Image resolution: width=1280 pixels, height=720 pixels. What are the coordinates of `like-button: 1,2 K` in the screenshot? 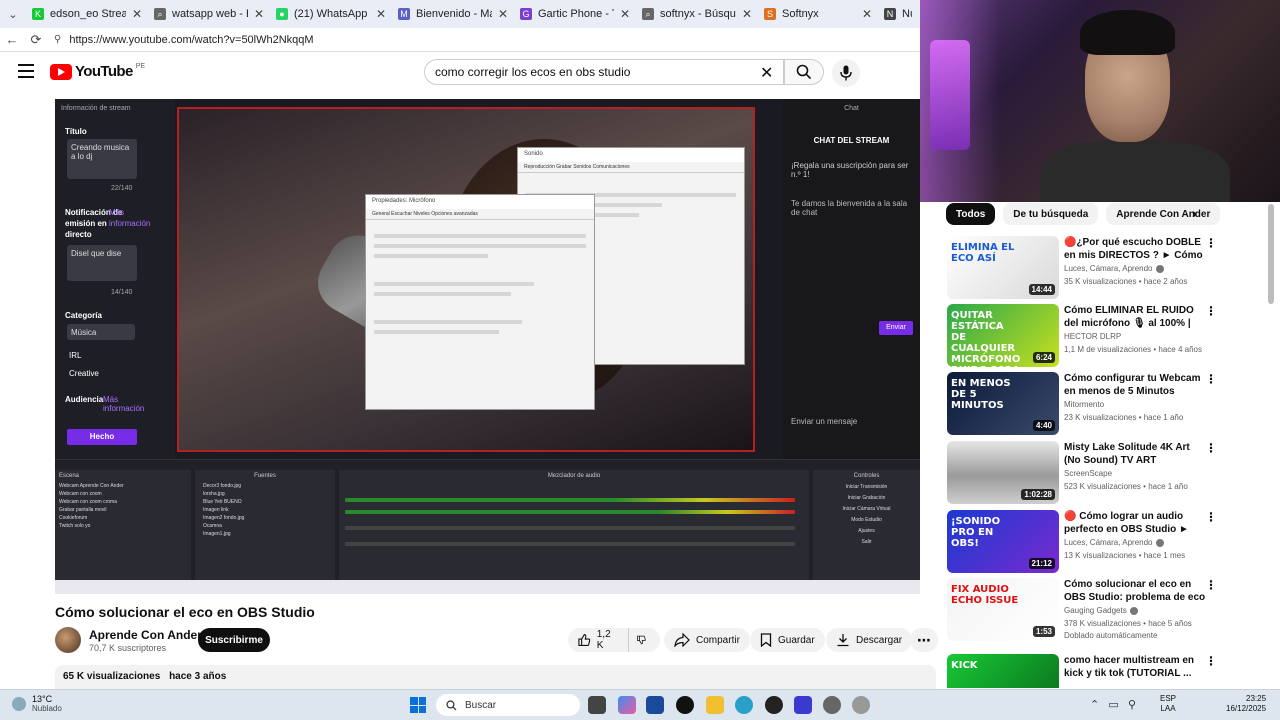 It's located at (598, 640).